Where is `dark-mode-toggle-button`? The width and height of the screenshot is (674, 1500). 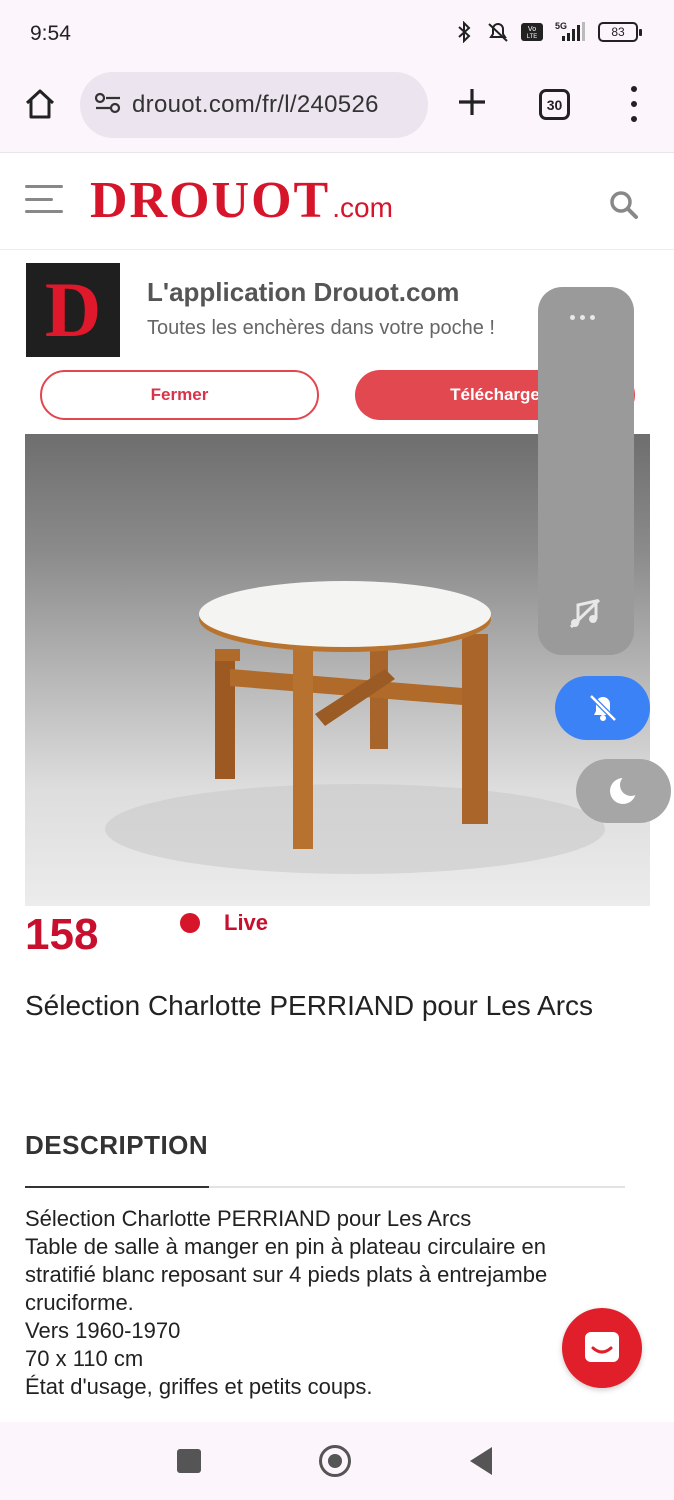 dark-mode-toggle-button is located at coordinates (623, 791).